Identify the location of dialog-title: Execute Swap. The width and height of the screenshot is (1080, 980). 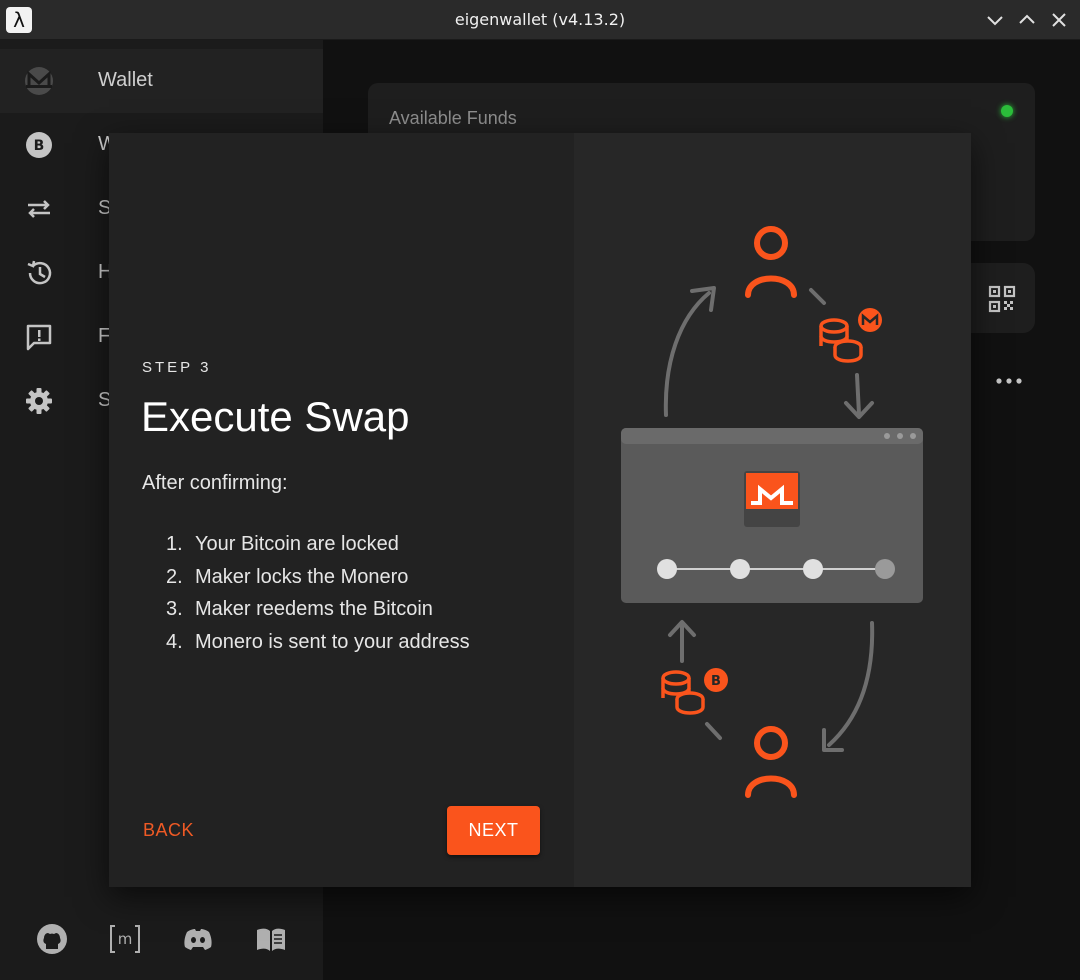
(275, 416).